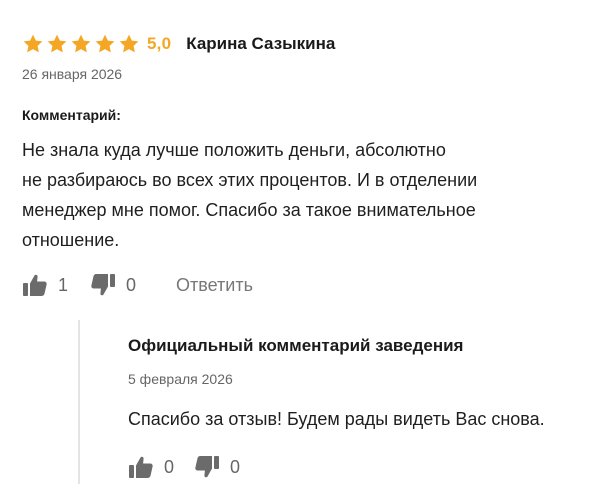  Describe the element at coordinates (72, 74) in the screenshot. I see `review-date: 26 января 2026` at that location.